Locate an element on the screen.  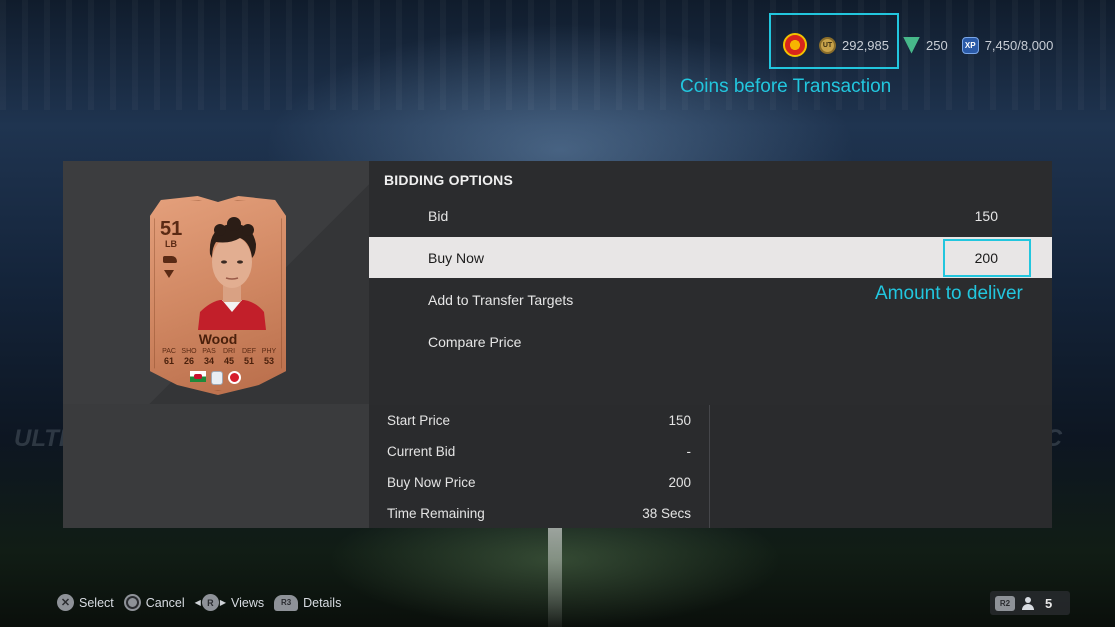
stat-label: Start Price is located at coordinates (419, 420).